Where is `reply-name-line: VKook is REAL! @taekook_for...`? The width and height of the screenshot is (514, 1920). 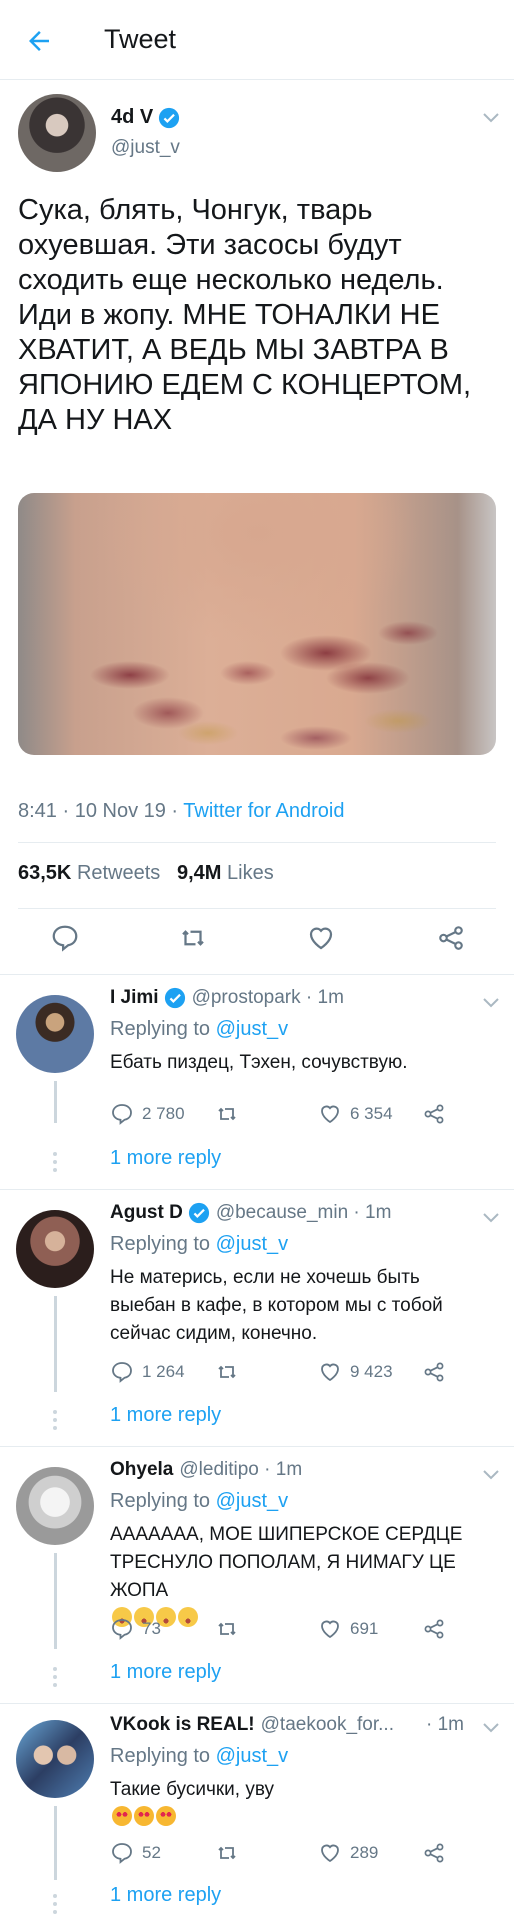
reply-name-line: VKook is REAL! @taekook_for... is located at coordinates (252, 1725).